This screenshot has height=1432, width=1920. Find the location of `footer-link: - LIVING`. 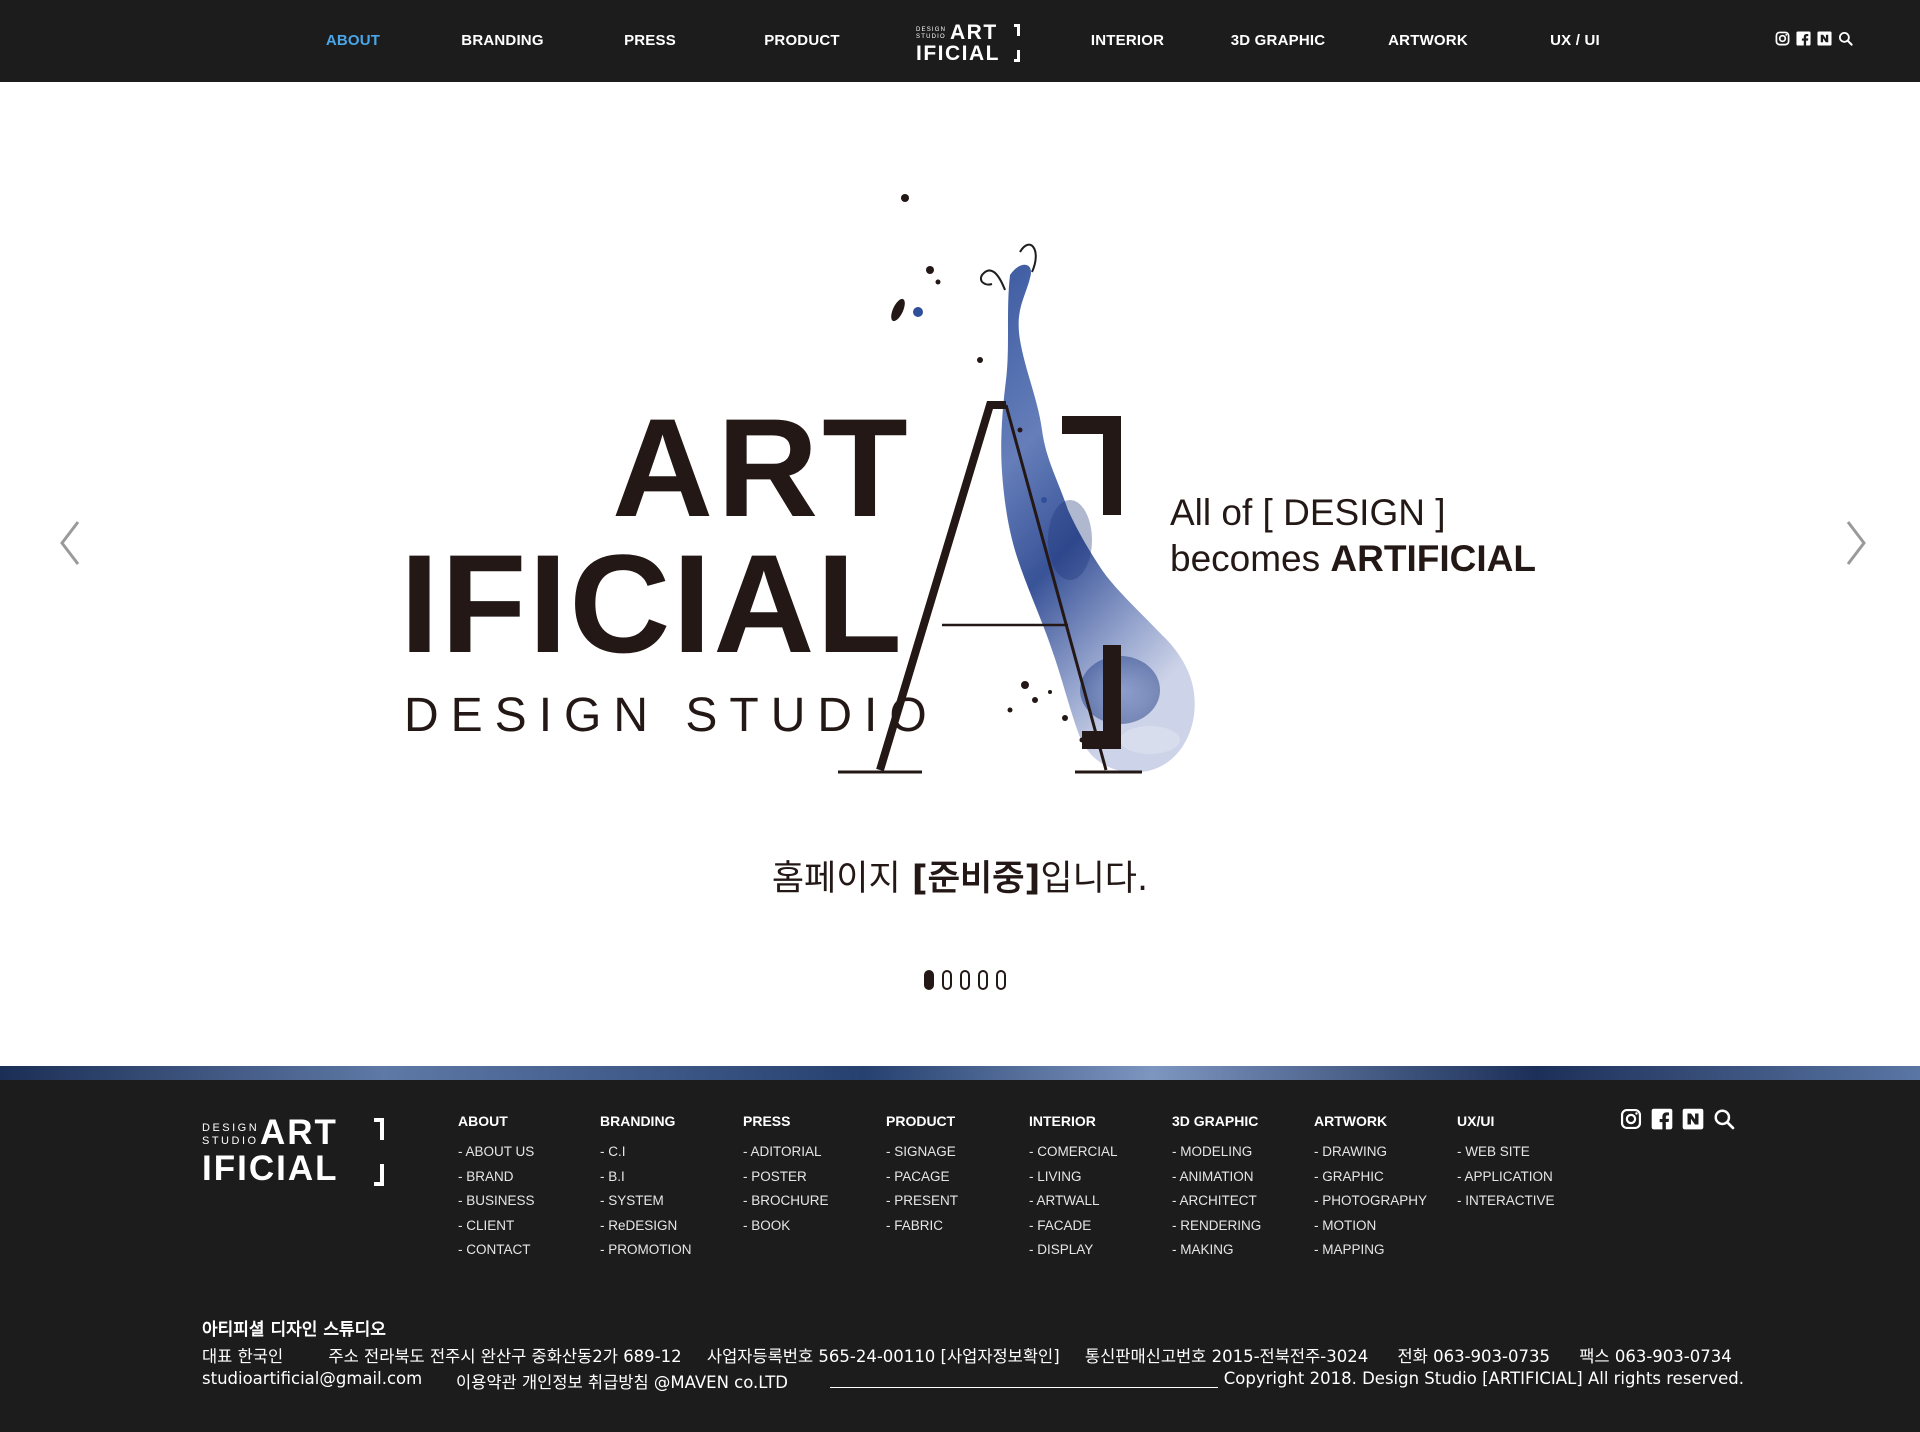

footer-link: - LIVING is located at coordinates (1073, 1177).